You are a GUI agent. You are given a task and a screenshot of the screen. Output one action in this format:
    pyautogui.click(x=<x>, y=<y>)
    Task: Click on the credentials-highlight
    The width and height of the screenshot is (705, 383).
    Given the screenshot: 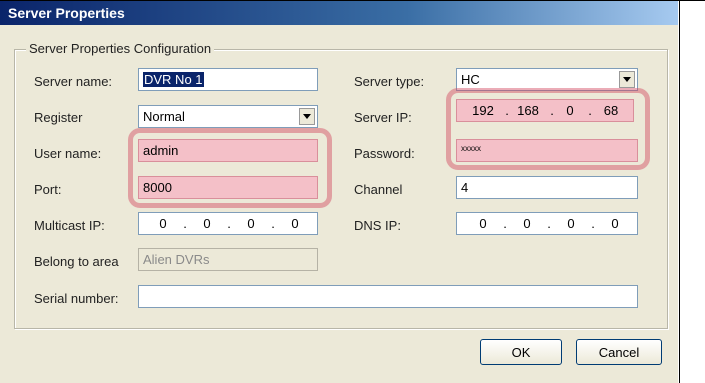 What is the action you would take?
    pyautogui.click(x=230, y=168)
    